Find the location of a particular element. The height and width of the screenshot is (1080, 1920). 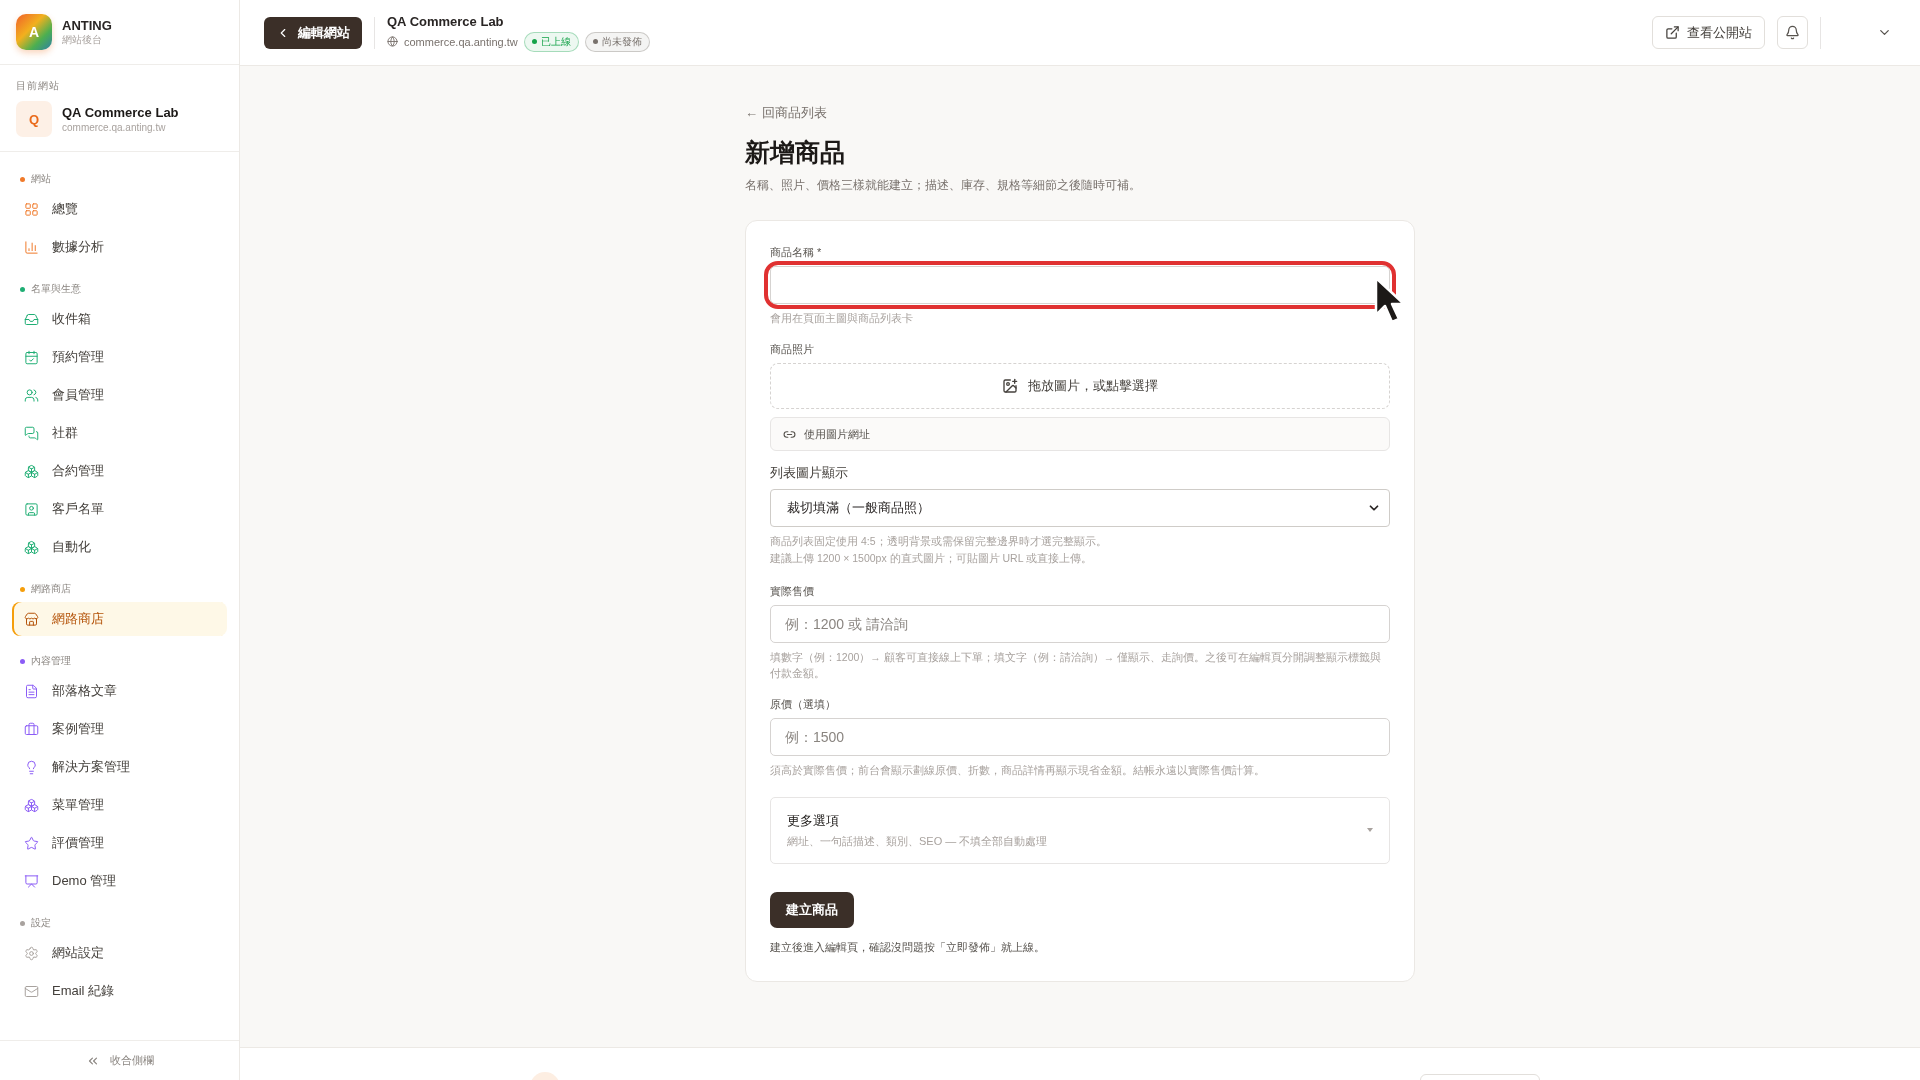

users-icon is located at coordinates (31, 395).